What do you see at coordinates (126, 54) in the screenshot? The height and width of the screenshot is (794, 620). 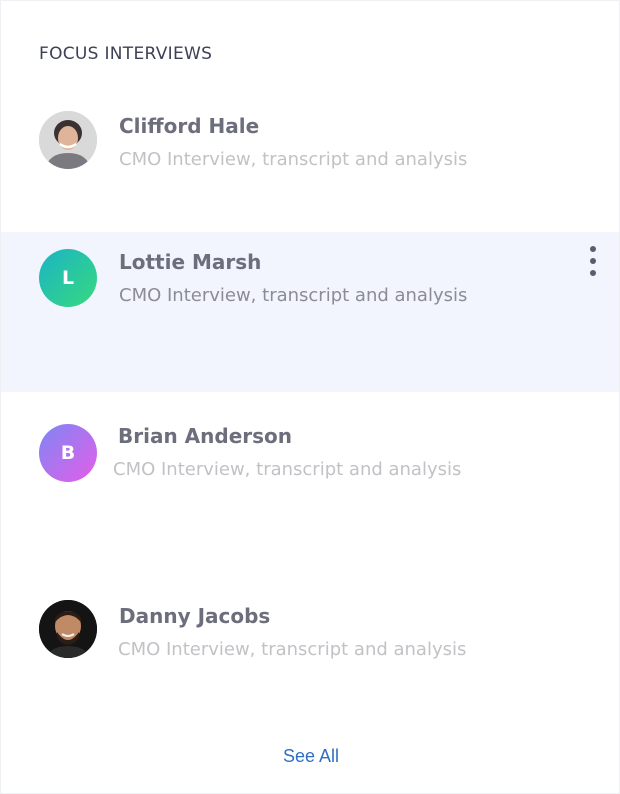 I see `section-title: FOCUS INTERVIEWS` at bounding box center [126, 54].